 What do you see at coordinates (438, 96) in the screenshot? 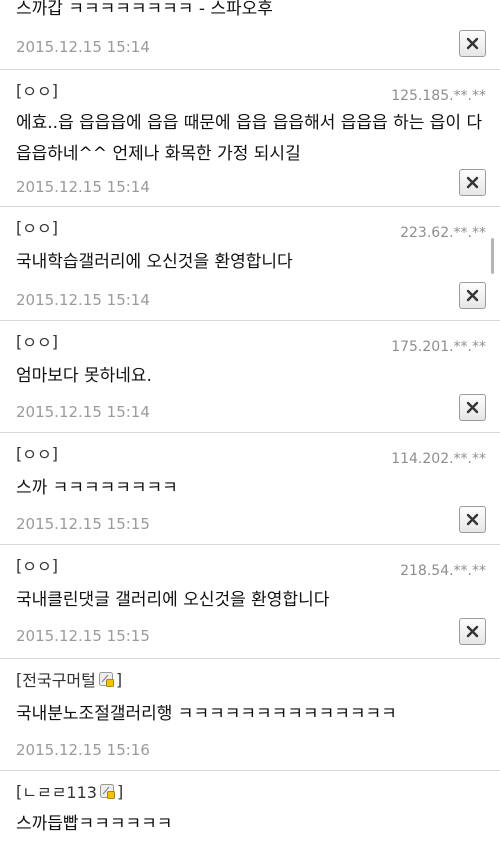
I see `author-ip: 125.185.**.**` at bounding box center [438, 96].